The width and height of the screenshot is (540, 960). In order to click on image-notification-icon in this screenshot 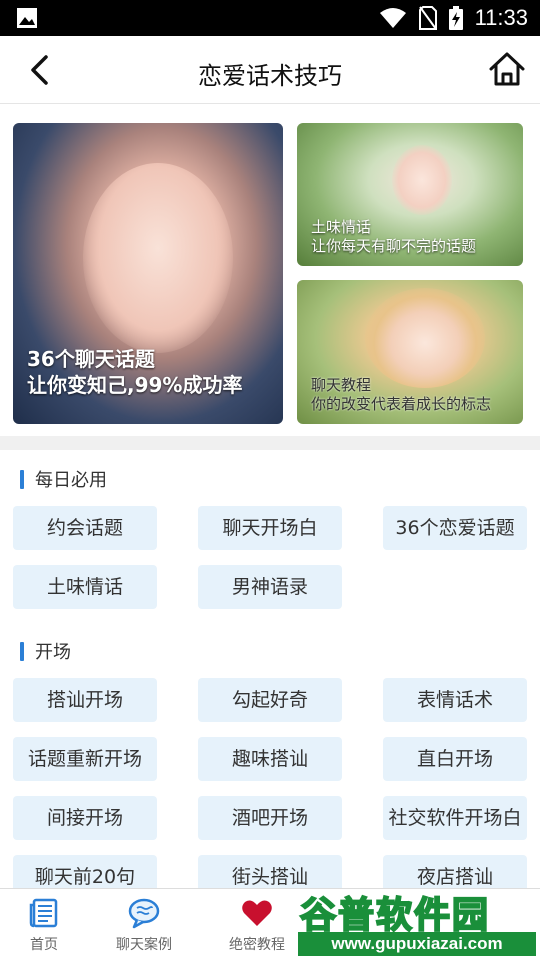, I will do `click(27, 18)`.